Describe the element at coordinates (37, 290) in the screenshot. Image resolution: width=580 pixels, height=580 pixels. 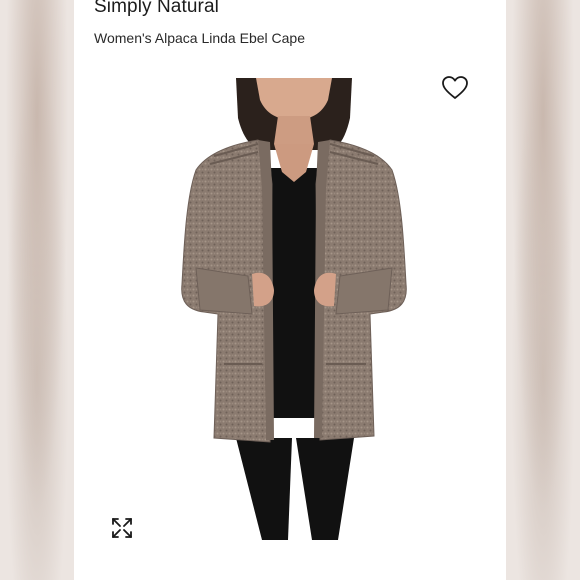
I see `blurred-background-left` at that location.